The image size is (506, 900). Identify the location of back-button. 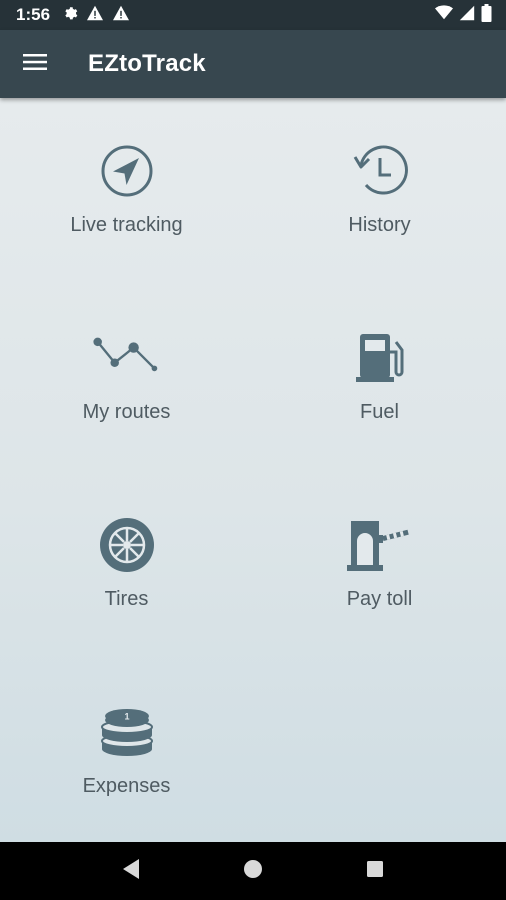
(131, 871).